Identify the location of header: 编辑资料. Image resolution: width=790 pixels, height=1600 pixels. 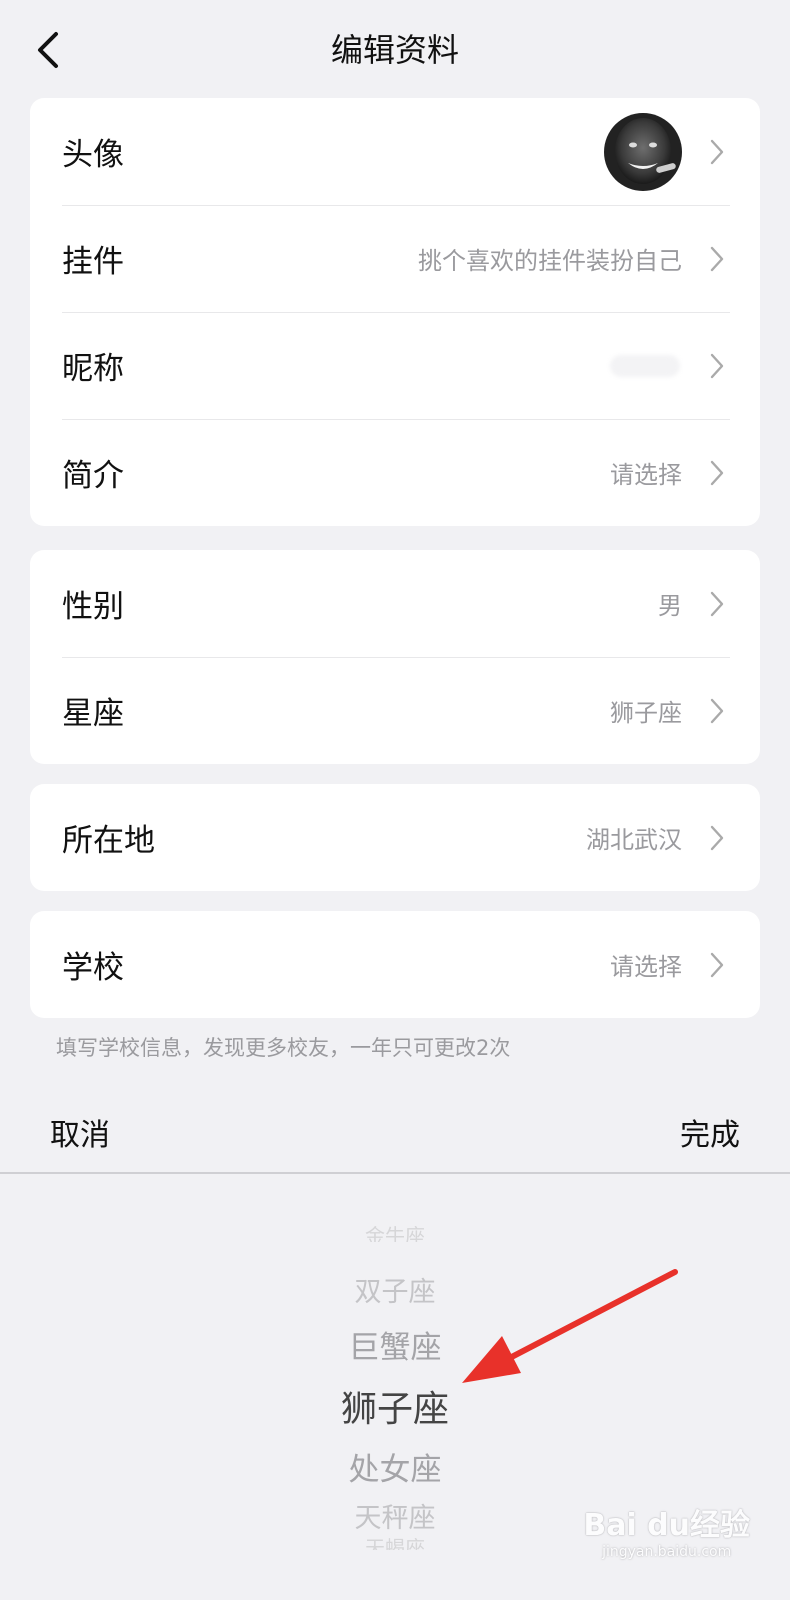
(395, 50).